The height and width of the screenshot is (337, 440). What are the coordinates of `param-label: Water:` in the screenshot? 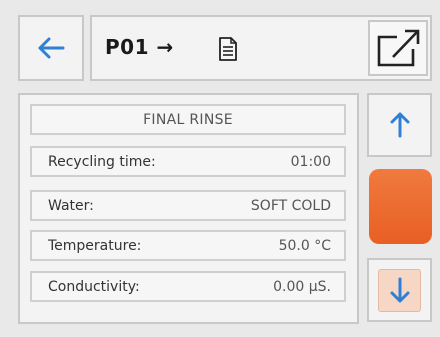 It's located at (71, 206).